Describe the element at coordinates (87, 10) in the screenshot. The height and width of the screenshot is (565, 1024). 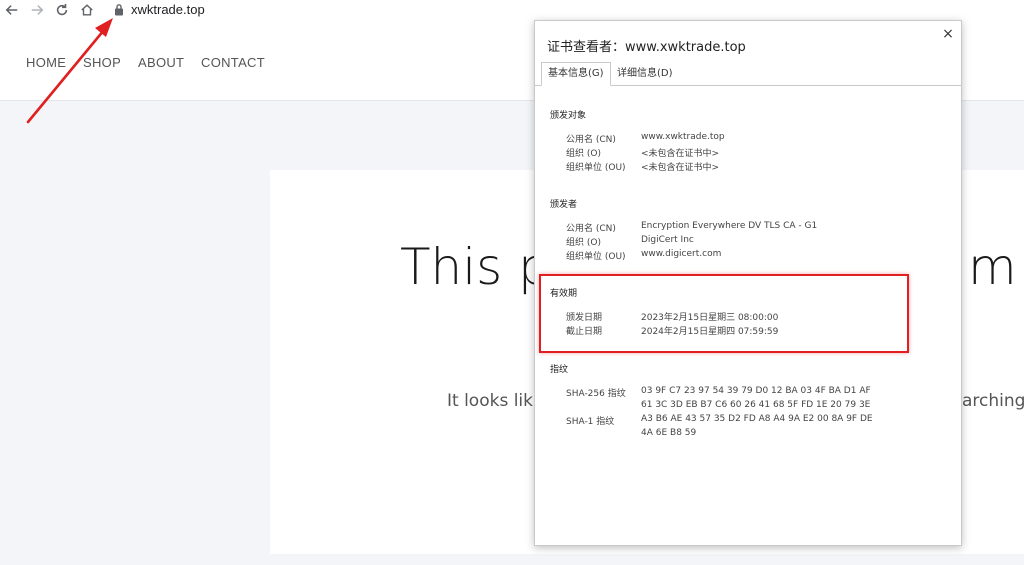
I see `home-icon` at that location.